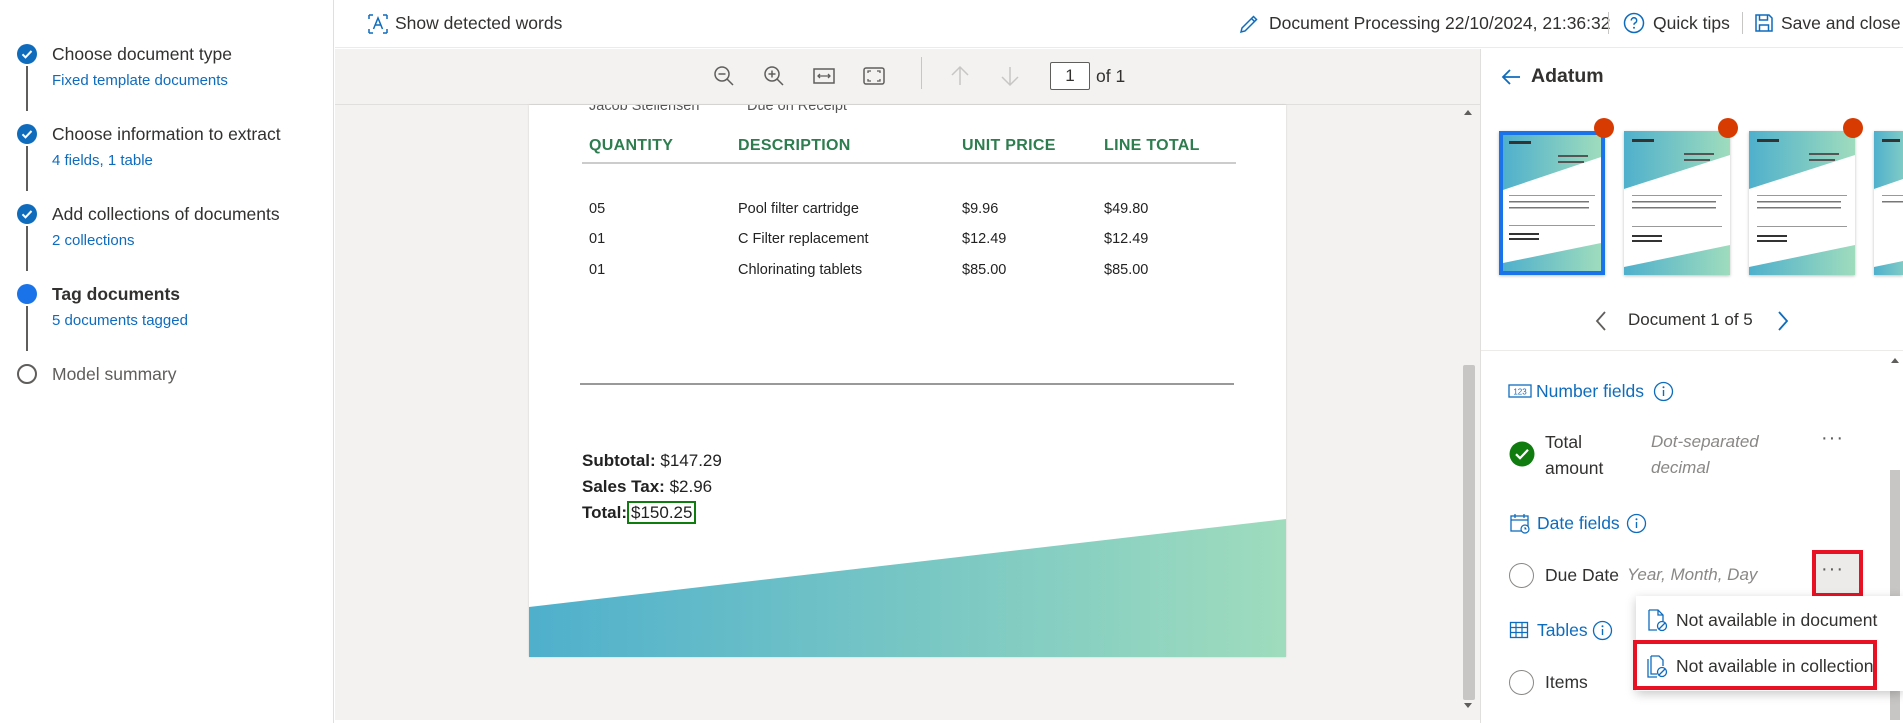 Image resolution: width=1903 pixels, height=723 pixels. I want to click on partial-terms: Due on Receipt, so click(797, 109).